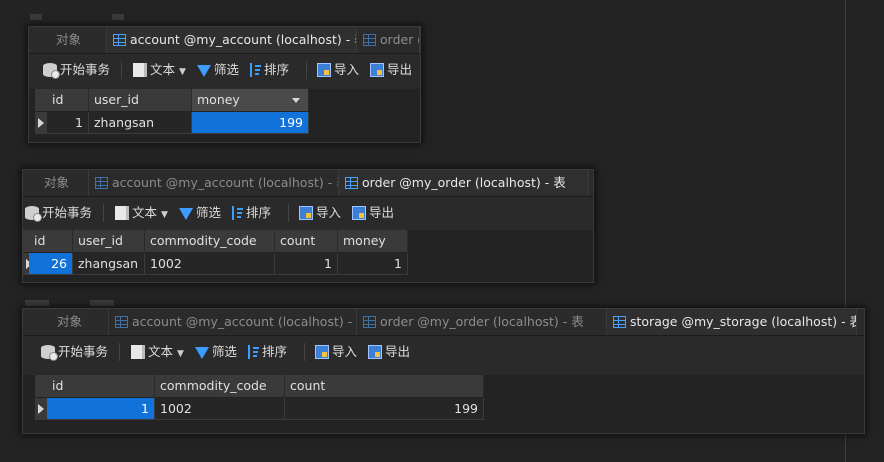 The image size is (884, 462). I want to click on cell-id: 26, so click(51, 264).